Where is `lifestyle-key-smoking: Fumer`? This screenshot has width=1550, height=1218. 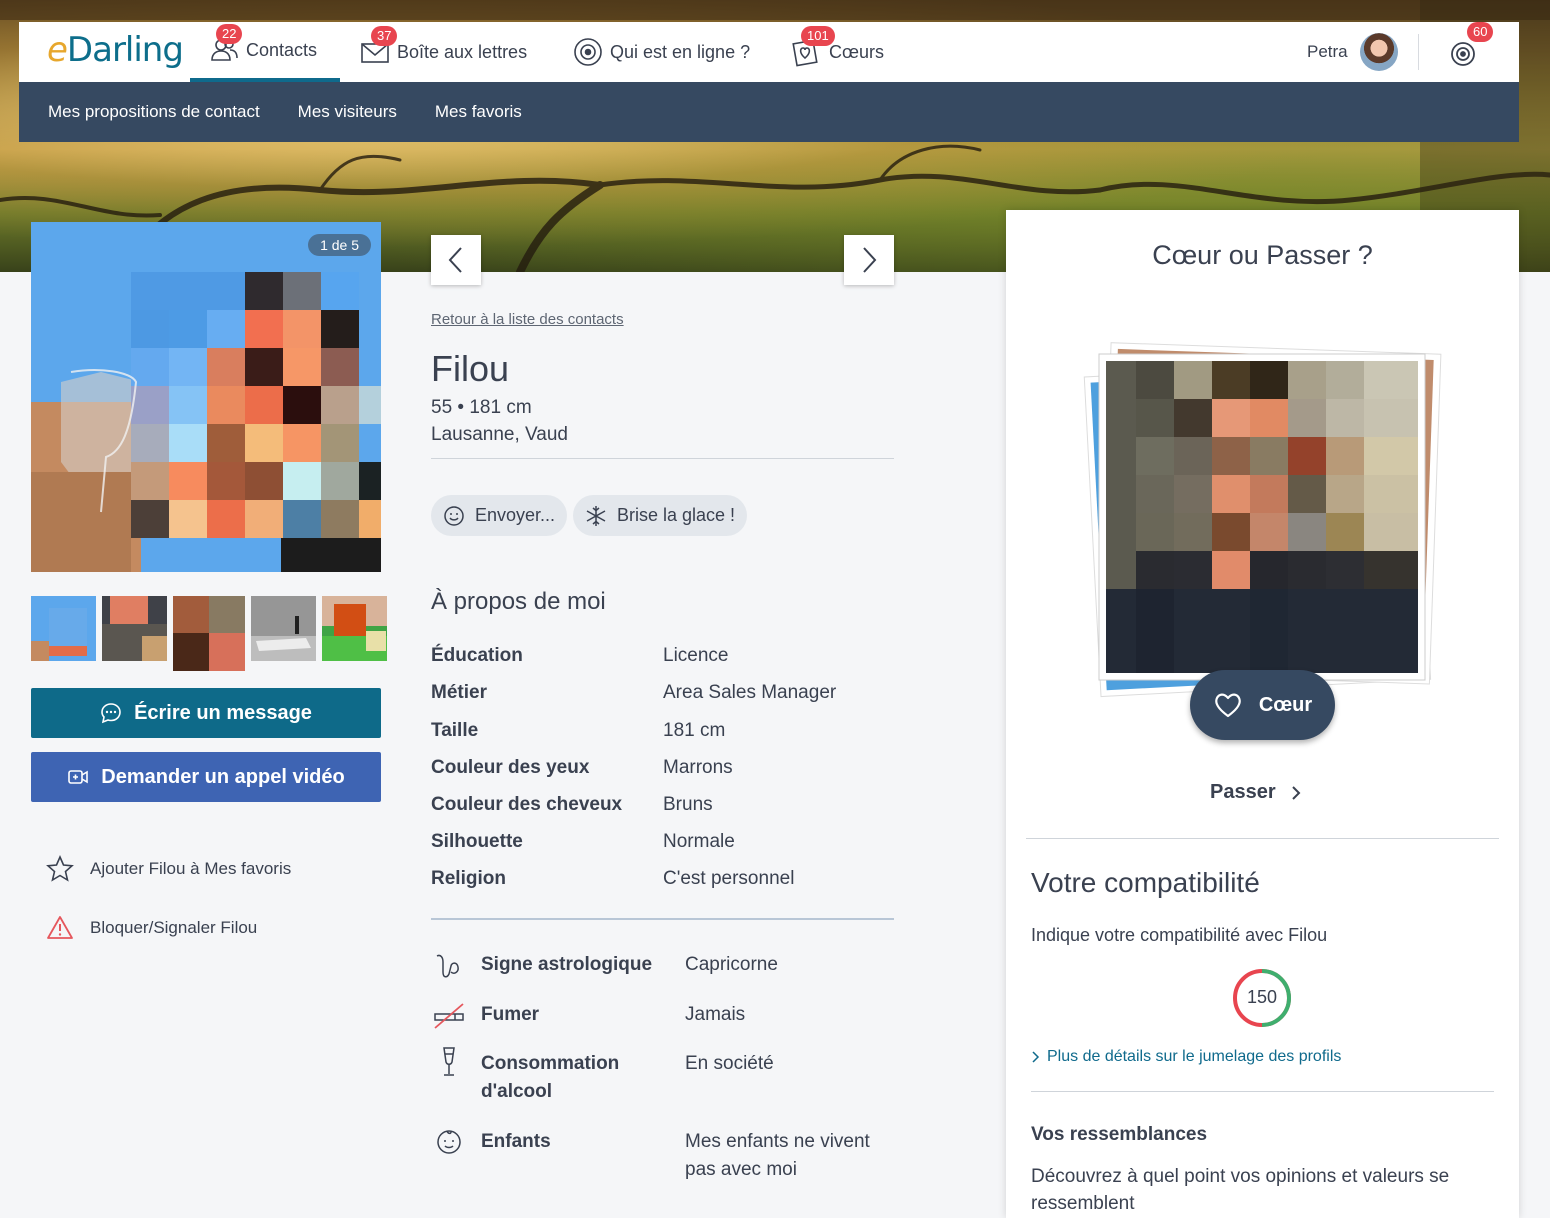
lifestyle-key-smoking: Fumer is located at coordinates (510, 1014).